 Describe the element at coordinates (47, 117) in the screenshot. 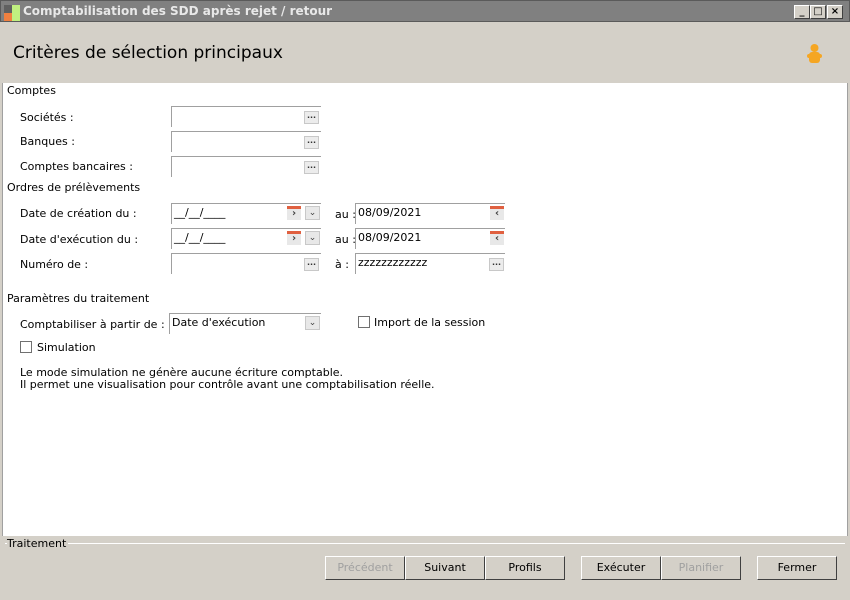

I see `societes-label: Sociétés :` at that location.